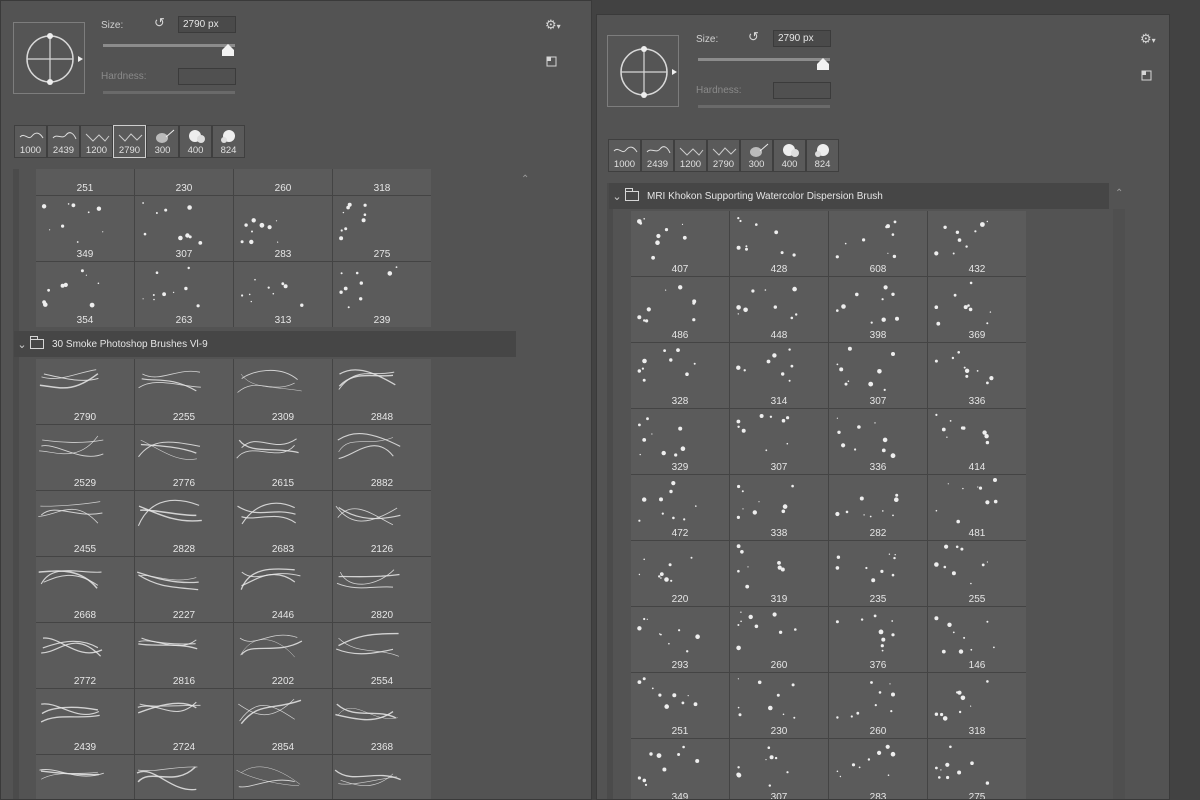 Image resolution: width=1200 pixels, height=800 pixels. I want to click on brush-tile: 293, so click(680, 639).